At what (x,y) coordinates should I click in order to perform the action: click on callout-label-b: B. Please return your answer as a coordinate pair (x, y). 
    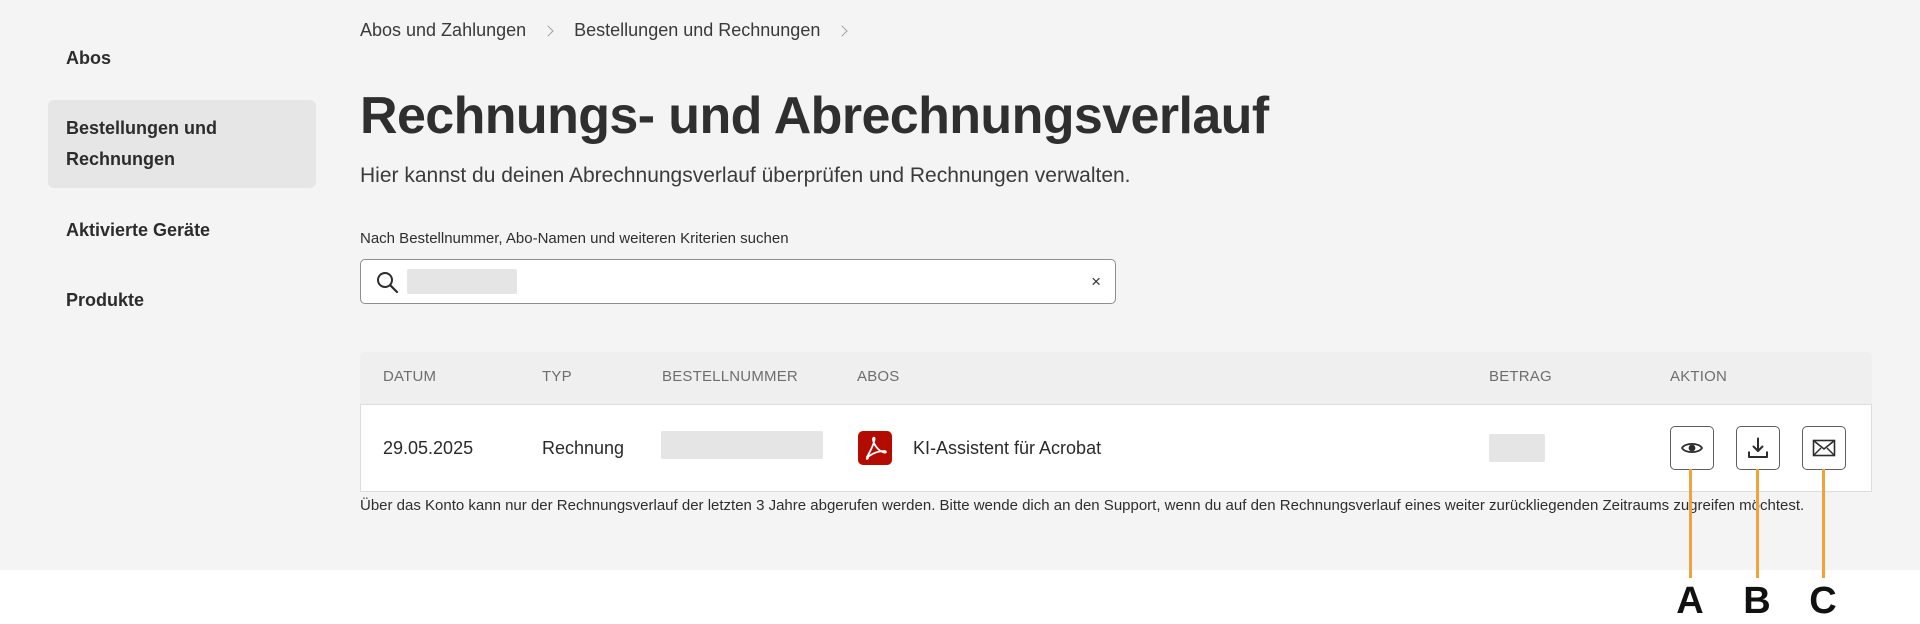
    Looking at the image, I should click on (1757, 601).